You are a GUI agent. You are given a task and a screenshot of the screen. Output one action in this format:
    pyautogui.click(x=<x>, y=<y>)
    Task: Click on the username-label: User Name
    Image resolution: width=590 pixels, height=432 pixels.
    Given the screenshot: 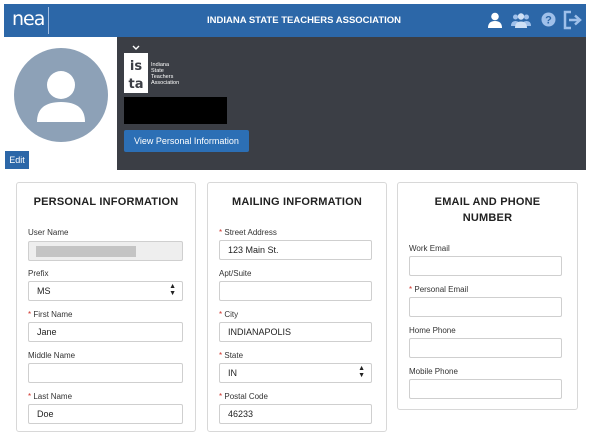 What is the action you would take?
    pyautogui.click(x=48, y=232)
    